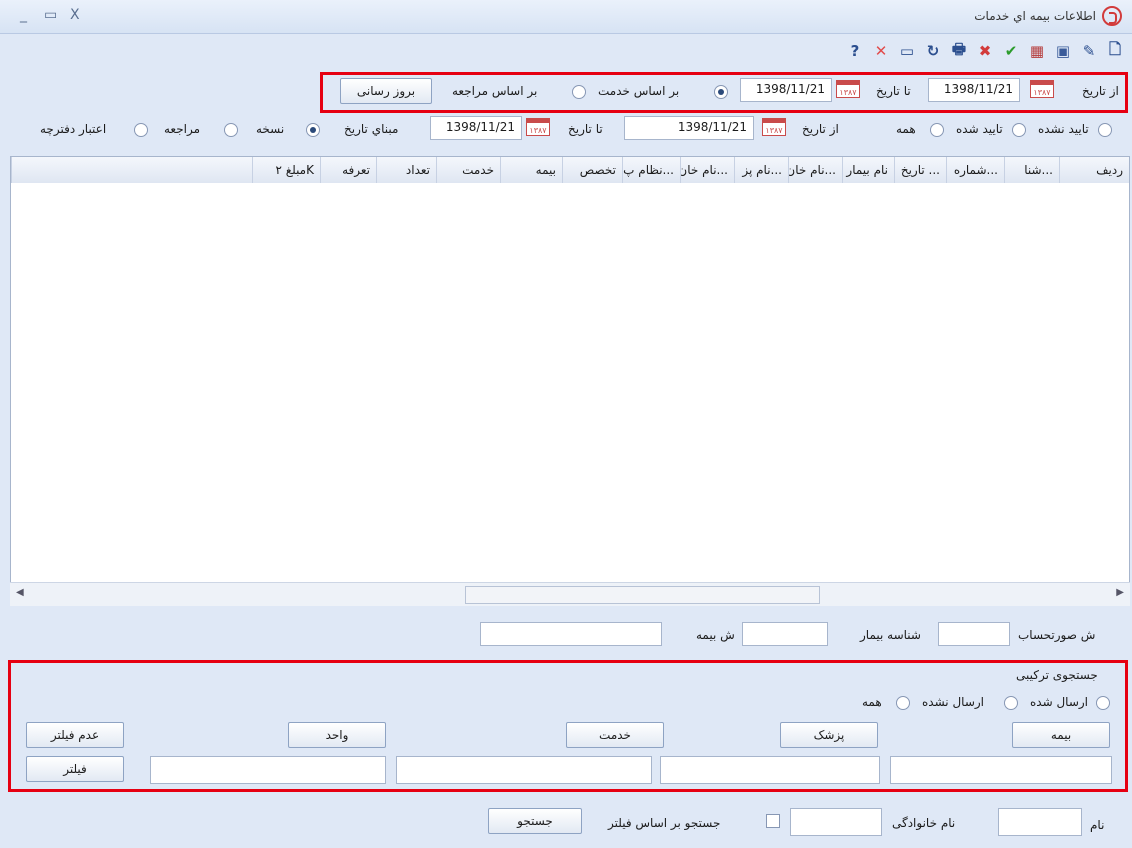 This screenshot has width=1132, height=848. I want to click on insurance-number-label: ش بیمه, so click(715, 635).